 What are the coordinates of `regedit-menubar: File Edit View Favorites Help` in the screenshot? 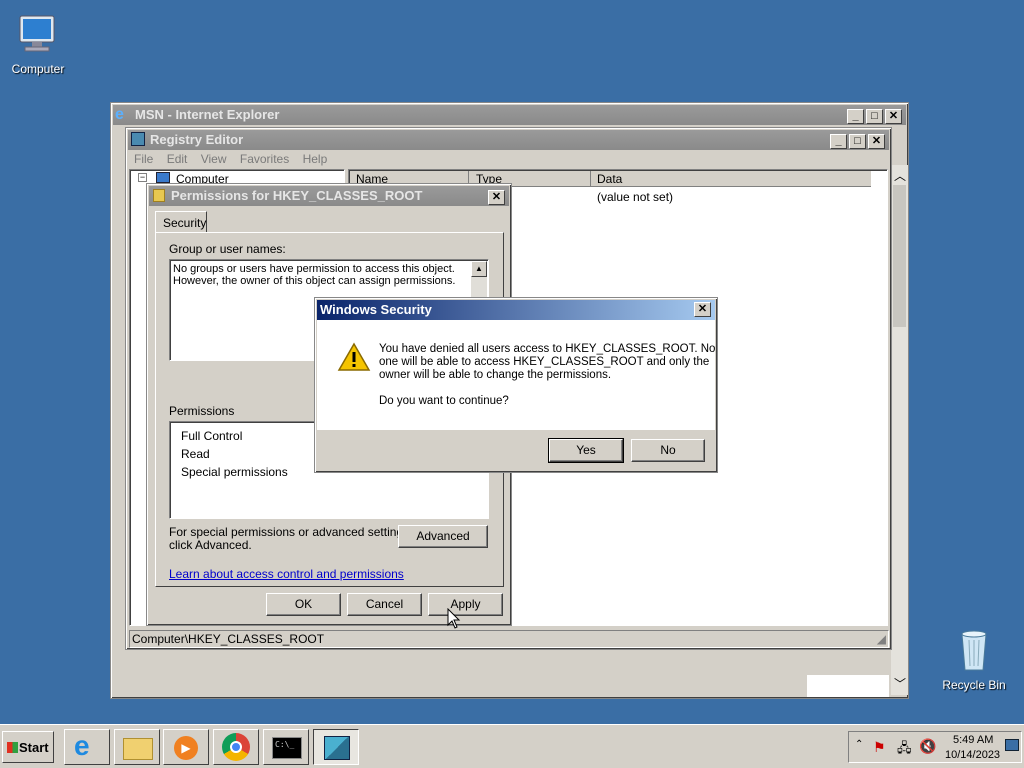 It's located at (235, 159).